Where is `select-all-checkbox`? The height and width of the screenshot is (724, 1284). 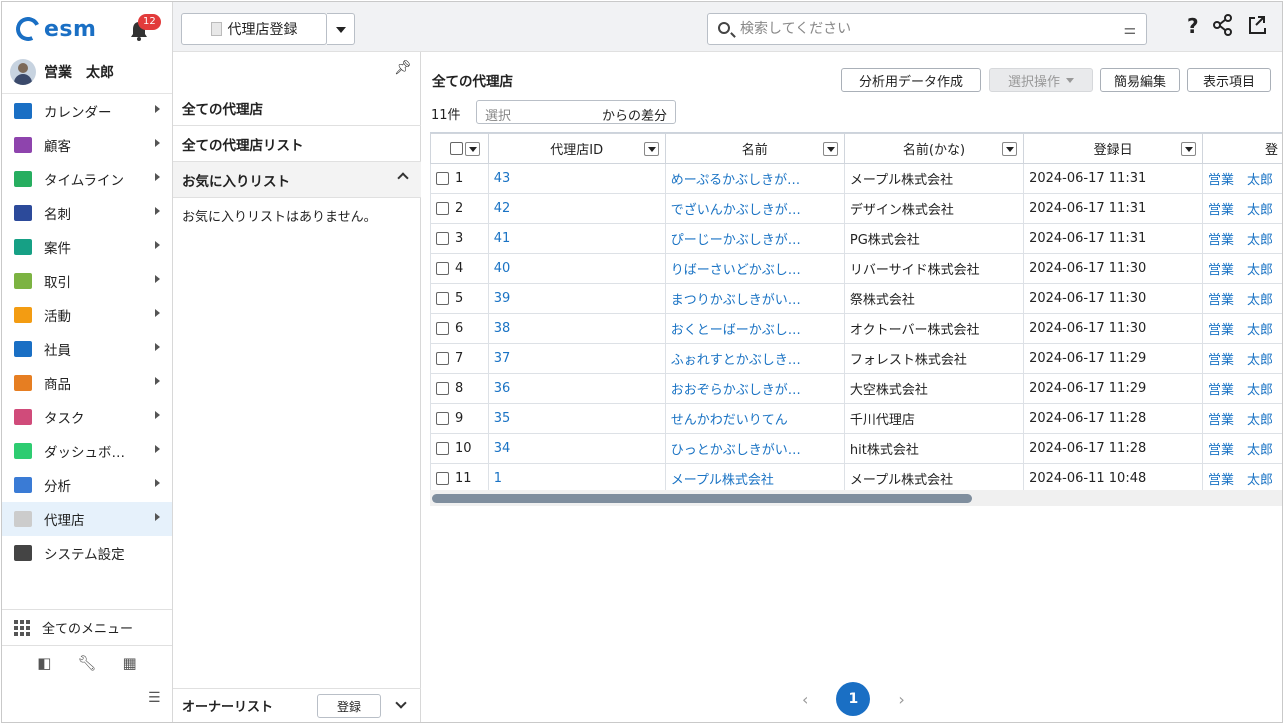
select-all-checkbox is located at coordinates (456, 148).